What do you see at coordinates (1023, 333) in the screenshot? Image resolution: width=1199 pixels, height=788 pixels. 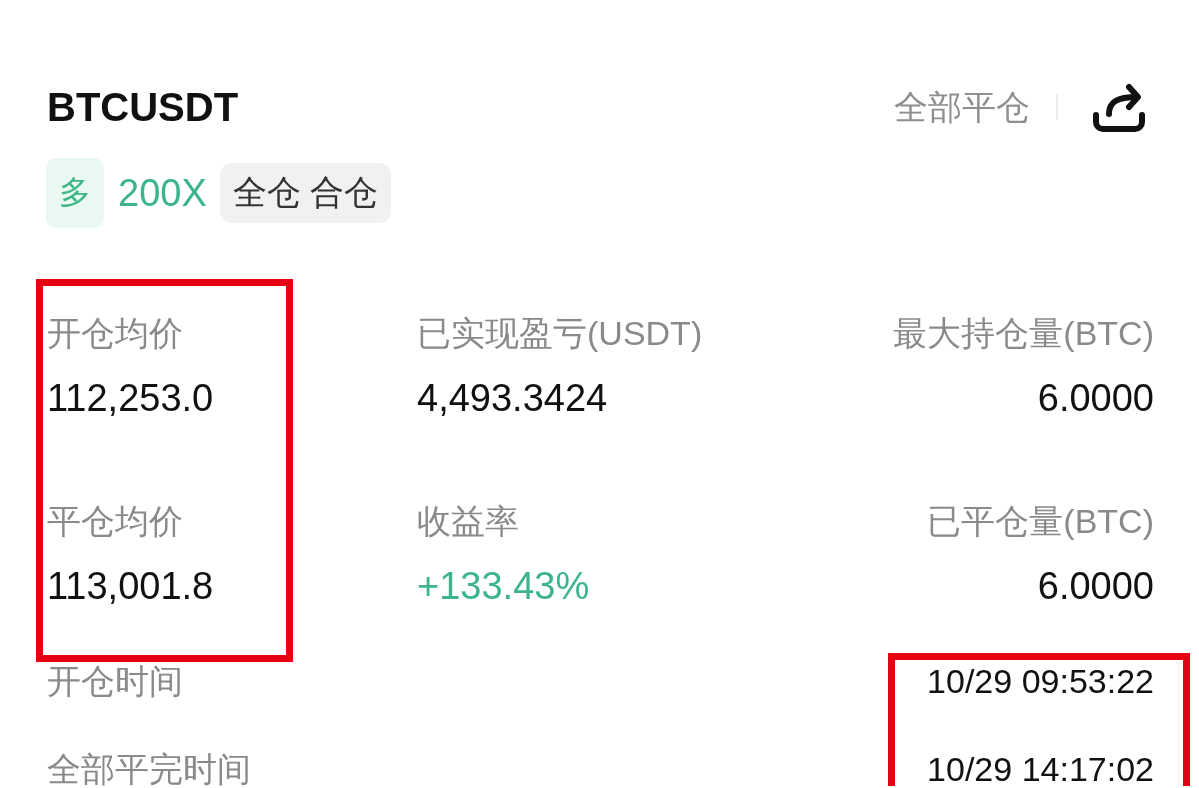 I see `stat-label: 最大持仓量(BTC)` at bounding box center [1023, 333].